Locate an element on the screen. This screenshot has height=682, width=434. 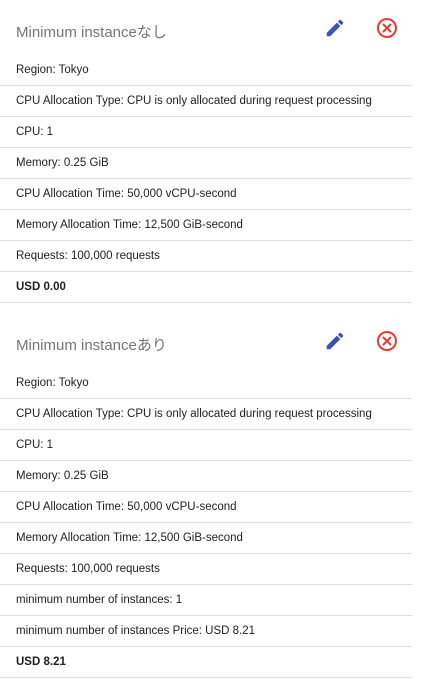
estimate-card-header: Minimum instanceなし is located at coordinates (206, 27).